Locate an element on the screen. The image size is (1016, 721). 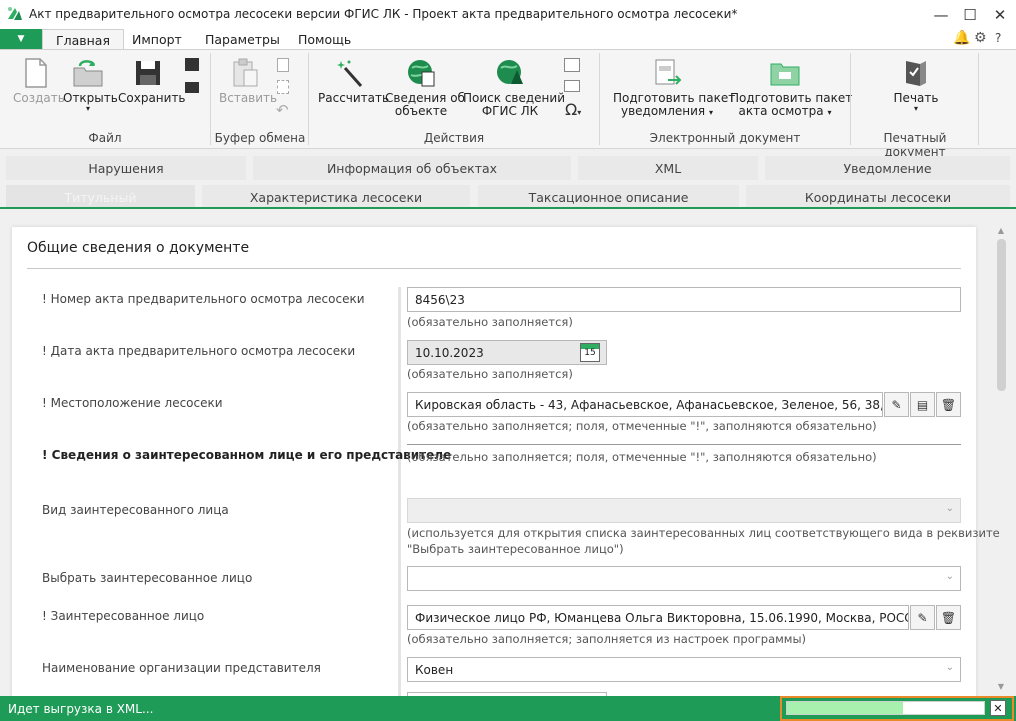
group-file-label: Файл is located at coordinates (105, 138).